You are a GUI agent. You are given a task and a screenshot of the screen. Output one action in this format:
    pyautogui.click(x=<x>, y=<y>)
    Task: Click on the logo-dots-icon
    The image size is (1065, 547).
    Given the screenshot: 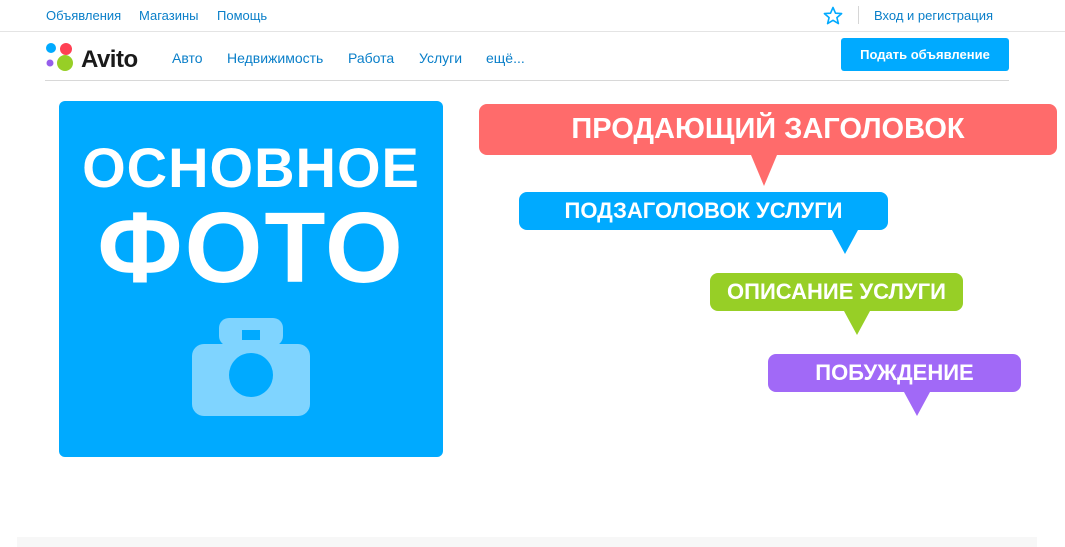 What is the action you would take?
    pyautogui.click(x=59, y=57)
    